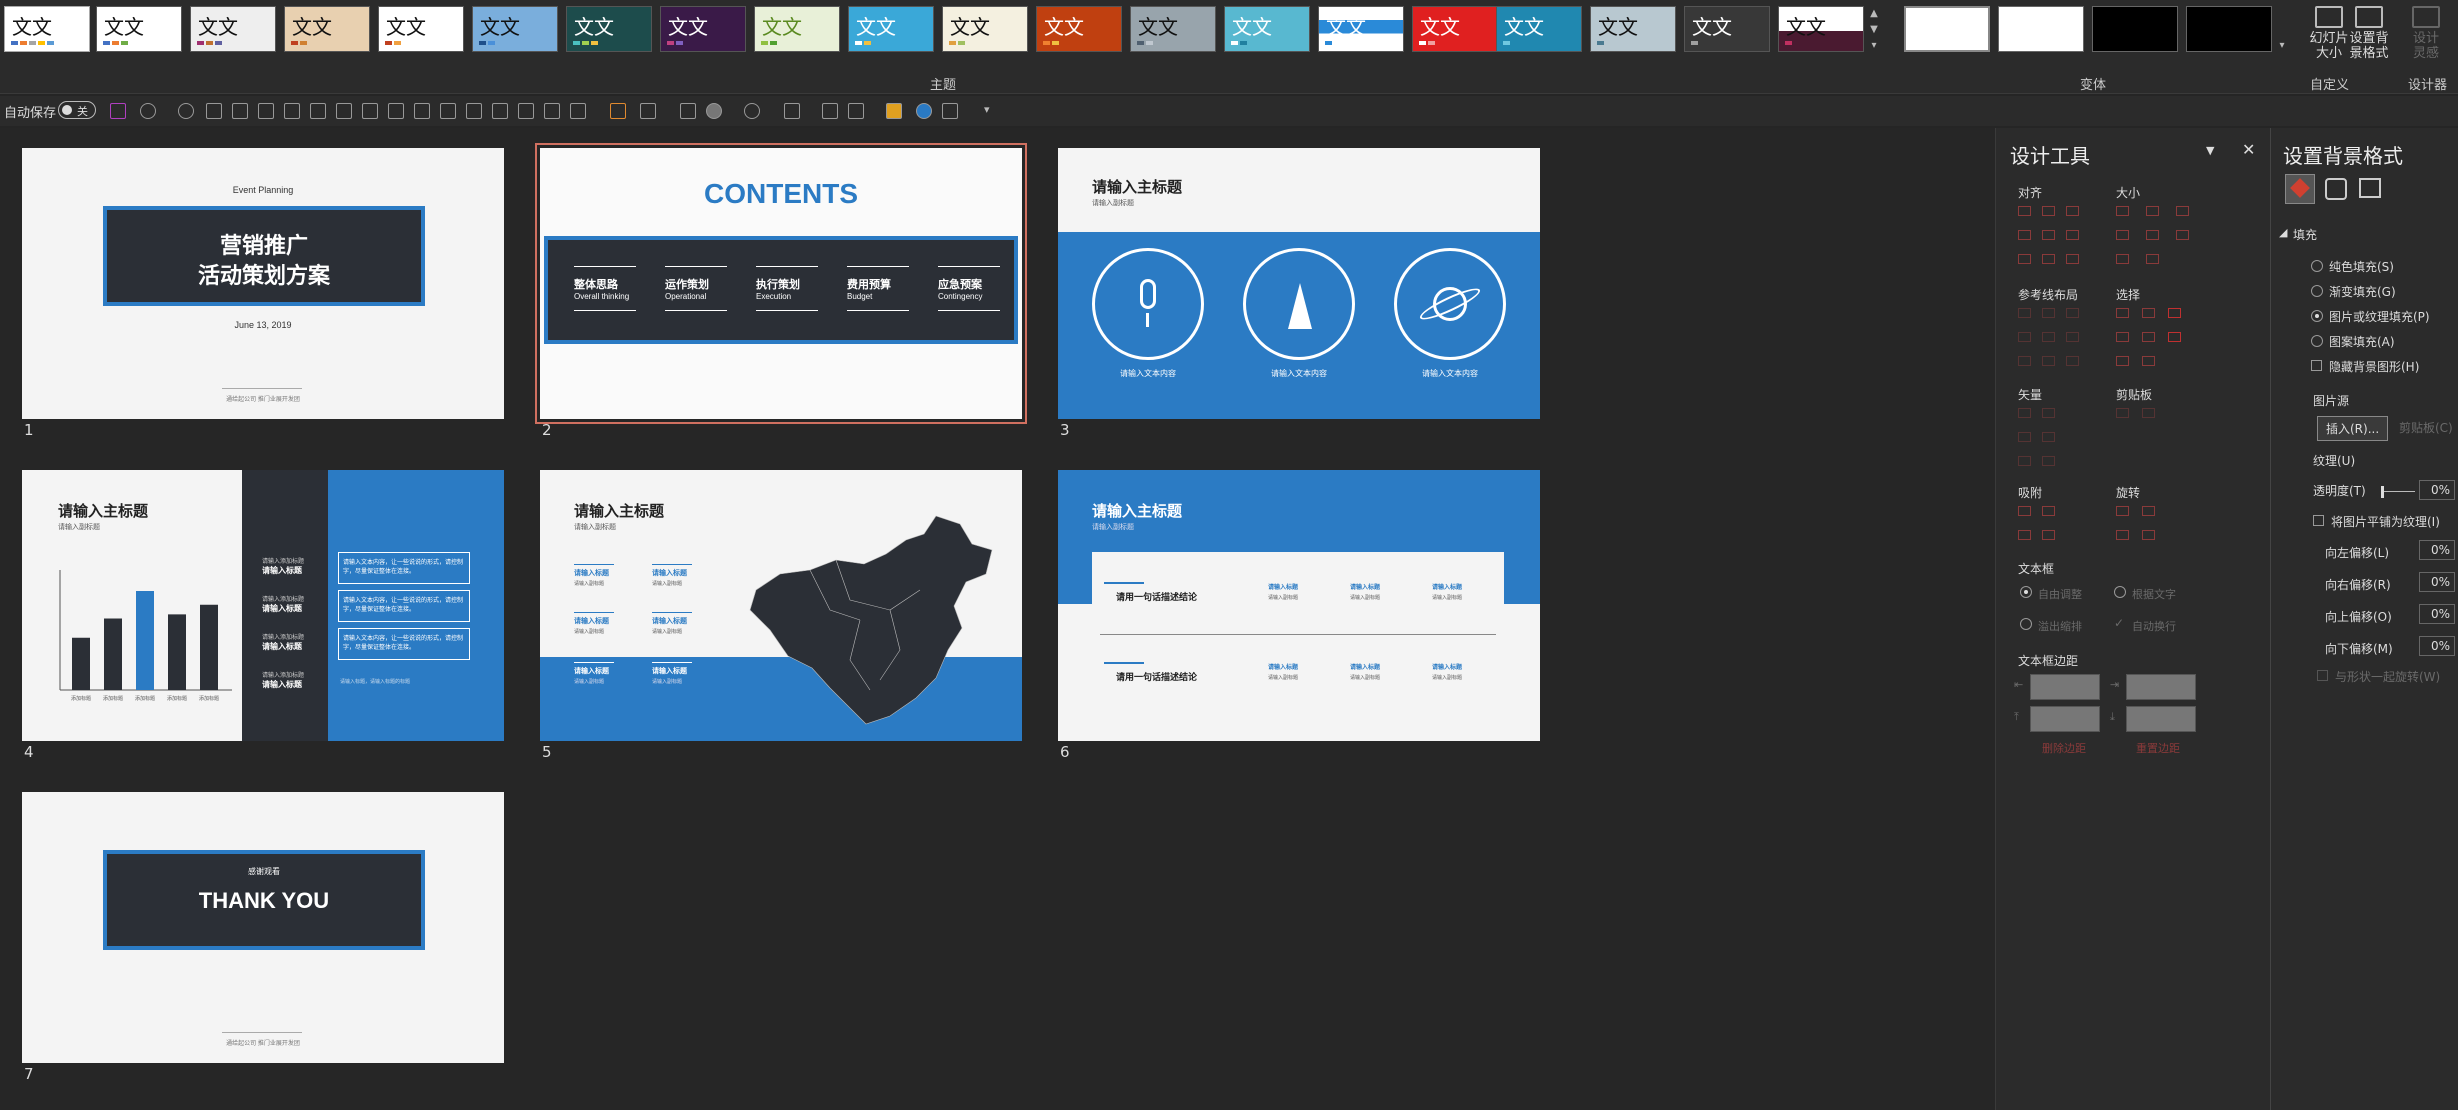  What do you see at coordinates (2161, 687) in the screenshot?
I see `margin-right-input` at bounding box center [2161, 687].